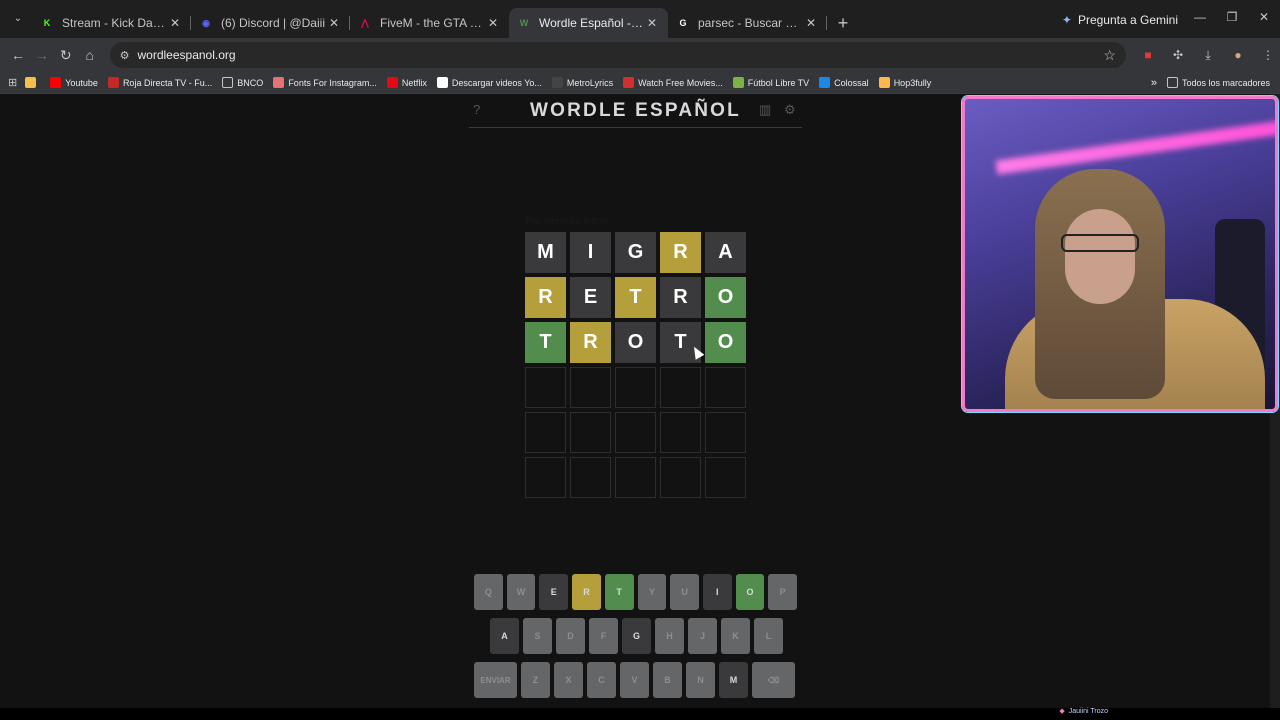  I want to click on bookmark-11: Hop3fully, so click(904, 82).